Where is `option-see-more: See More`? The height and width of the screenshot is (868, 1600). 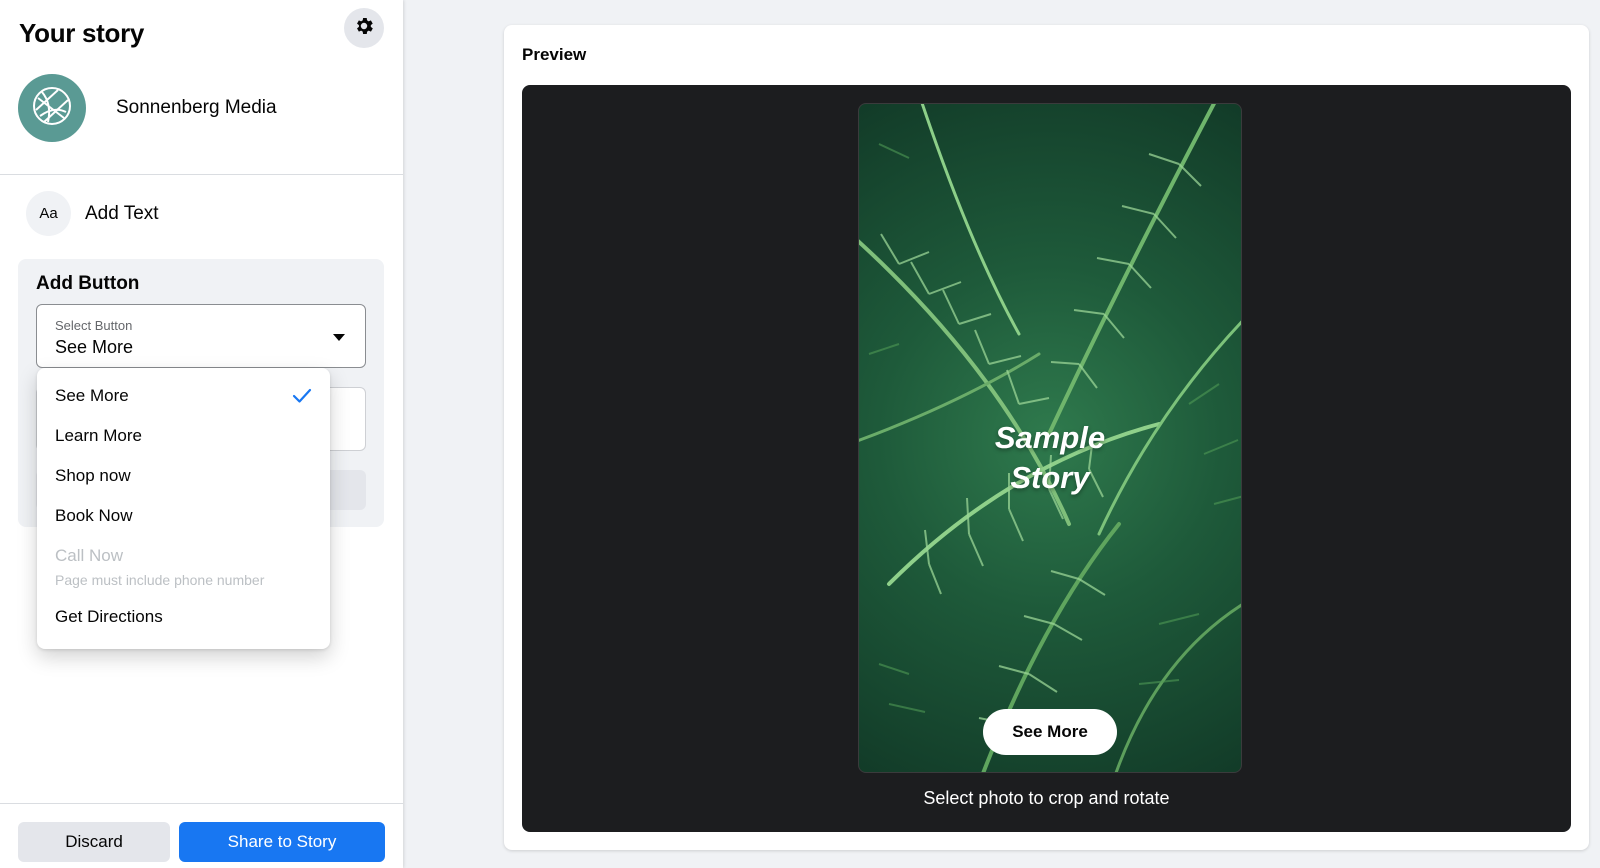 option-see-more: See More is located at coordinates (183, 396).